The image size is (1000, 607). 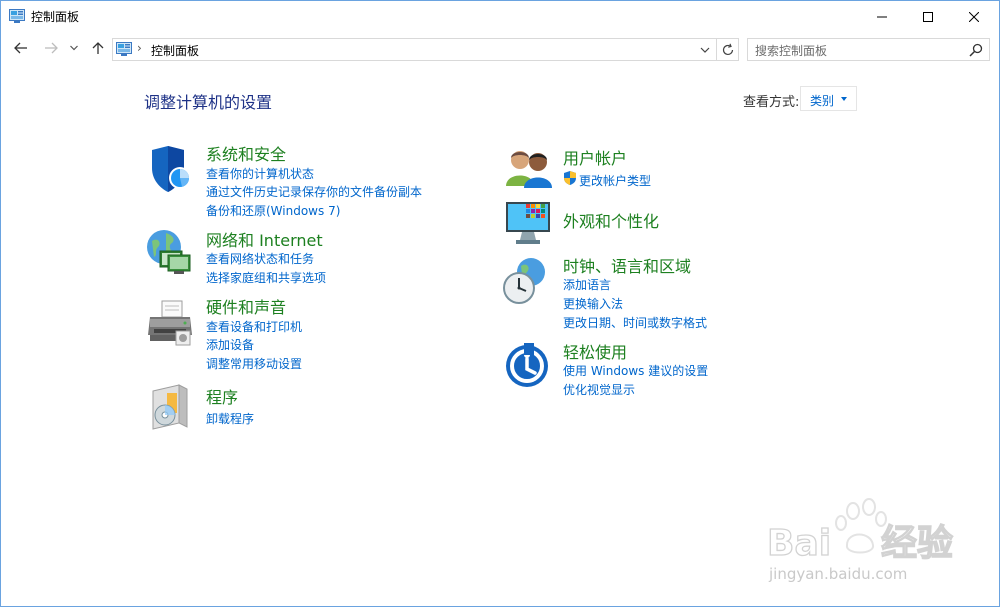 I want to click on uac-shield-icon, so click(x=570, y=178).